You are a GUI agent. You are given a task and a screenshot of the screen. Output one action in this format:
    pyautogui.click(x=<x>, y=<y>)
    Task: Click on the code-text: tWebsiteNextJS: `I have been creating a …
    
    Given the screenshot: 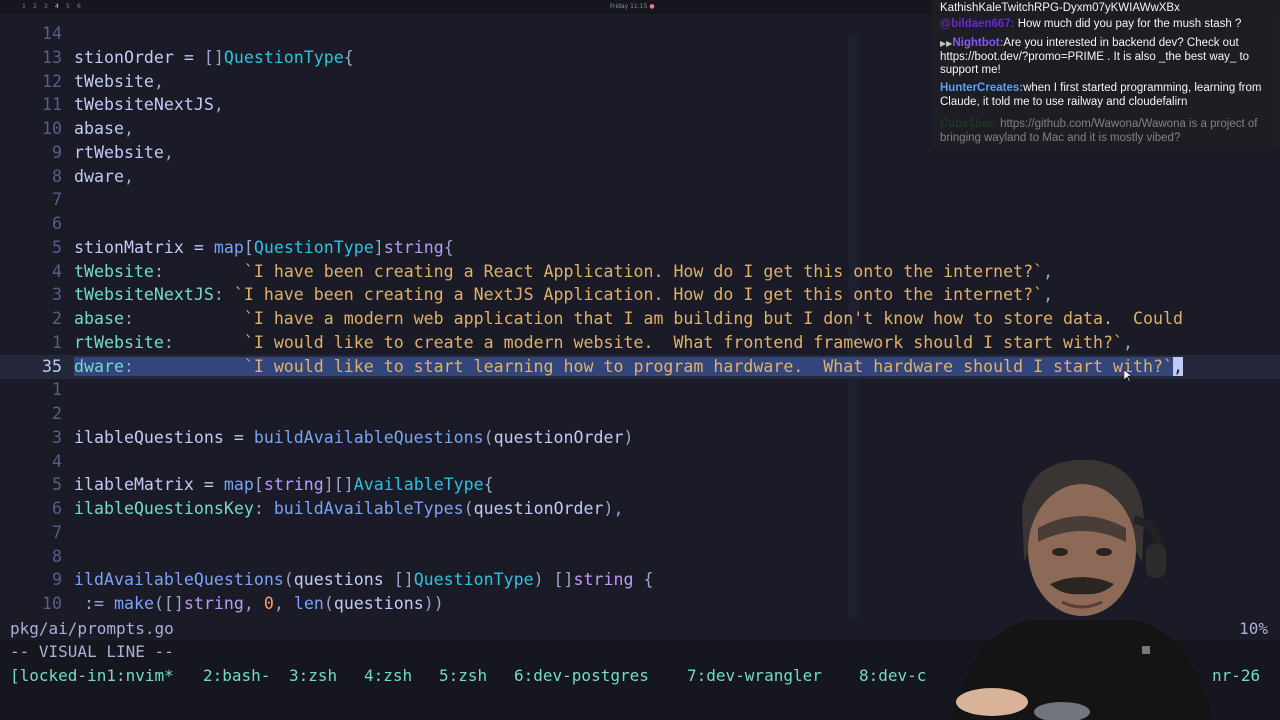 What is the action you would take?
    pyautogui.click(x=563, y=295)
    